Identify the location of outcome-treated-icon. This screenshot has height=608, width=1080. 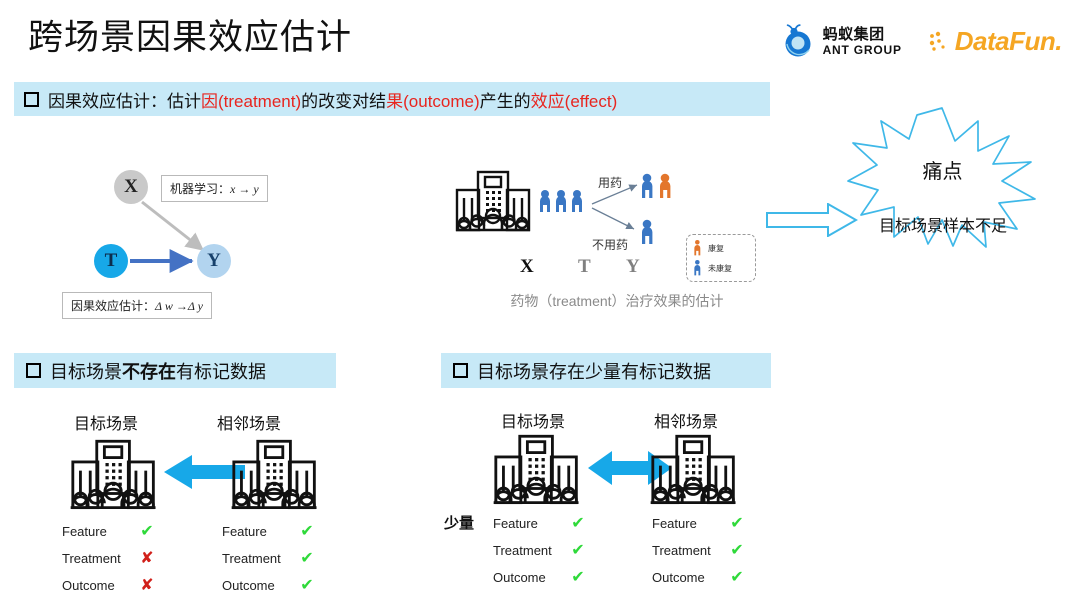
(656, 185).